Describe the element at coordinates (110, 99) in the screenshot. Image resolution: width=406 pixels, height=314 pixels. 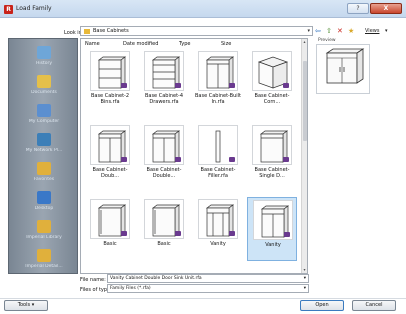
I see `file-tile-label: Base Cabinet-2 Bins.rfa` at that location.